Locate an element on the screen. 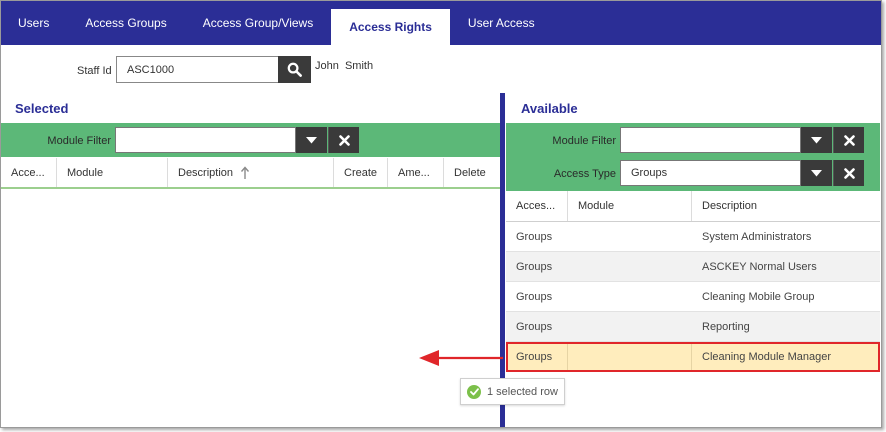  staff-name: John Smith is located at coordinates (344, 66).